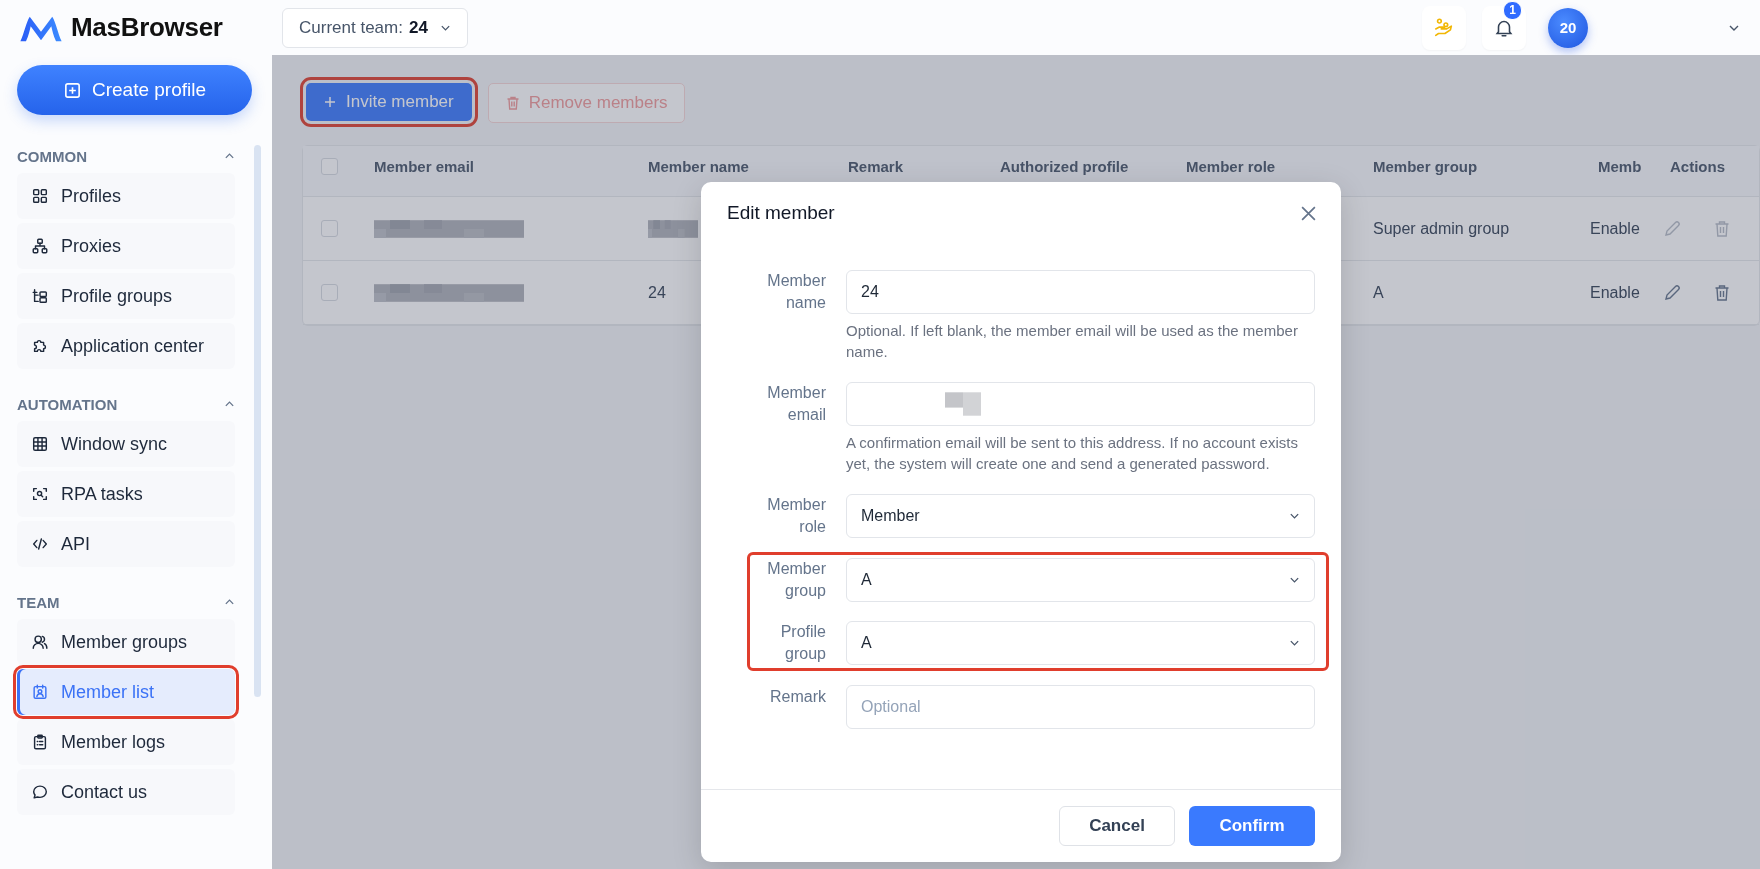 This screenshot has width=1760, height=869. I want to click on confirm-button: Confirm, so click(1252, 826).